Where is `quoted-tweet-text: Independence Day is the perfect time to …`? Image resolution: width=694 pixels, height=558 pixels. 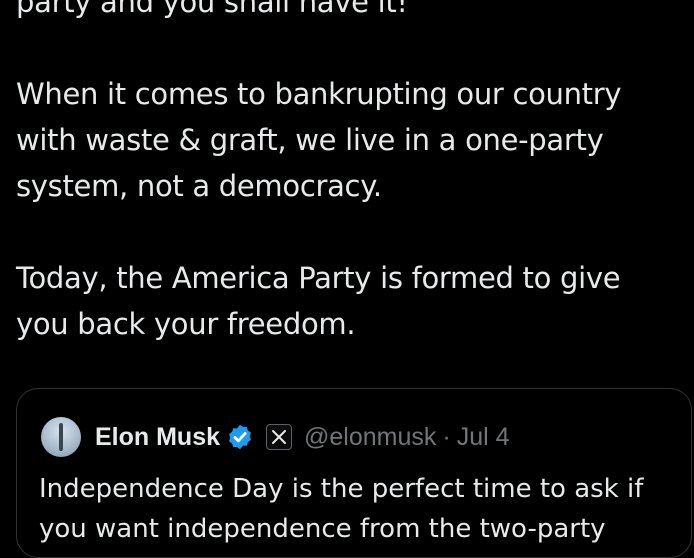 quoted-tweet-text: Independence Day is the perfect time to … is located at coordinates (359, 509).